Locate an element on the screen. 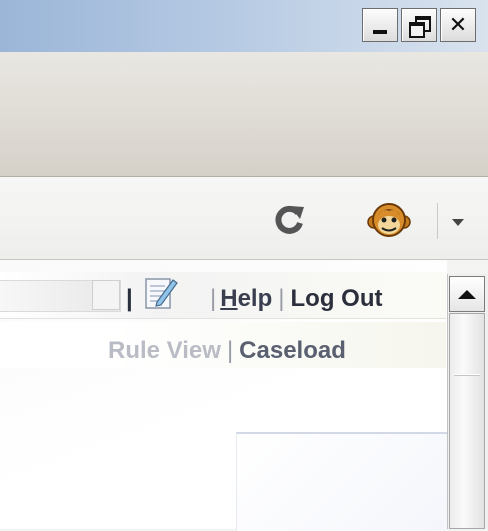 The width and height of the screenshot is (488, 531). notepad-edit-icon is located at coordinates (161, 293).